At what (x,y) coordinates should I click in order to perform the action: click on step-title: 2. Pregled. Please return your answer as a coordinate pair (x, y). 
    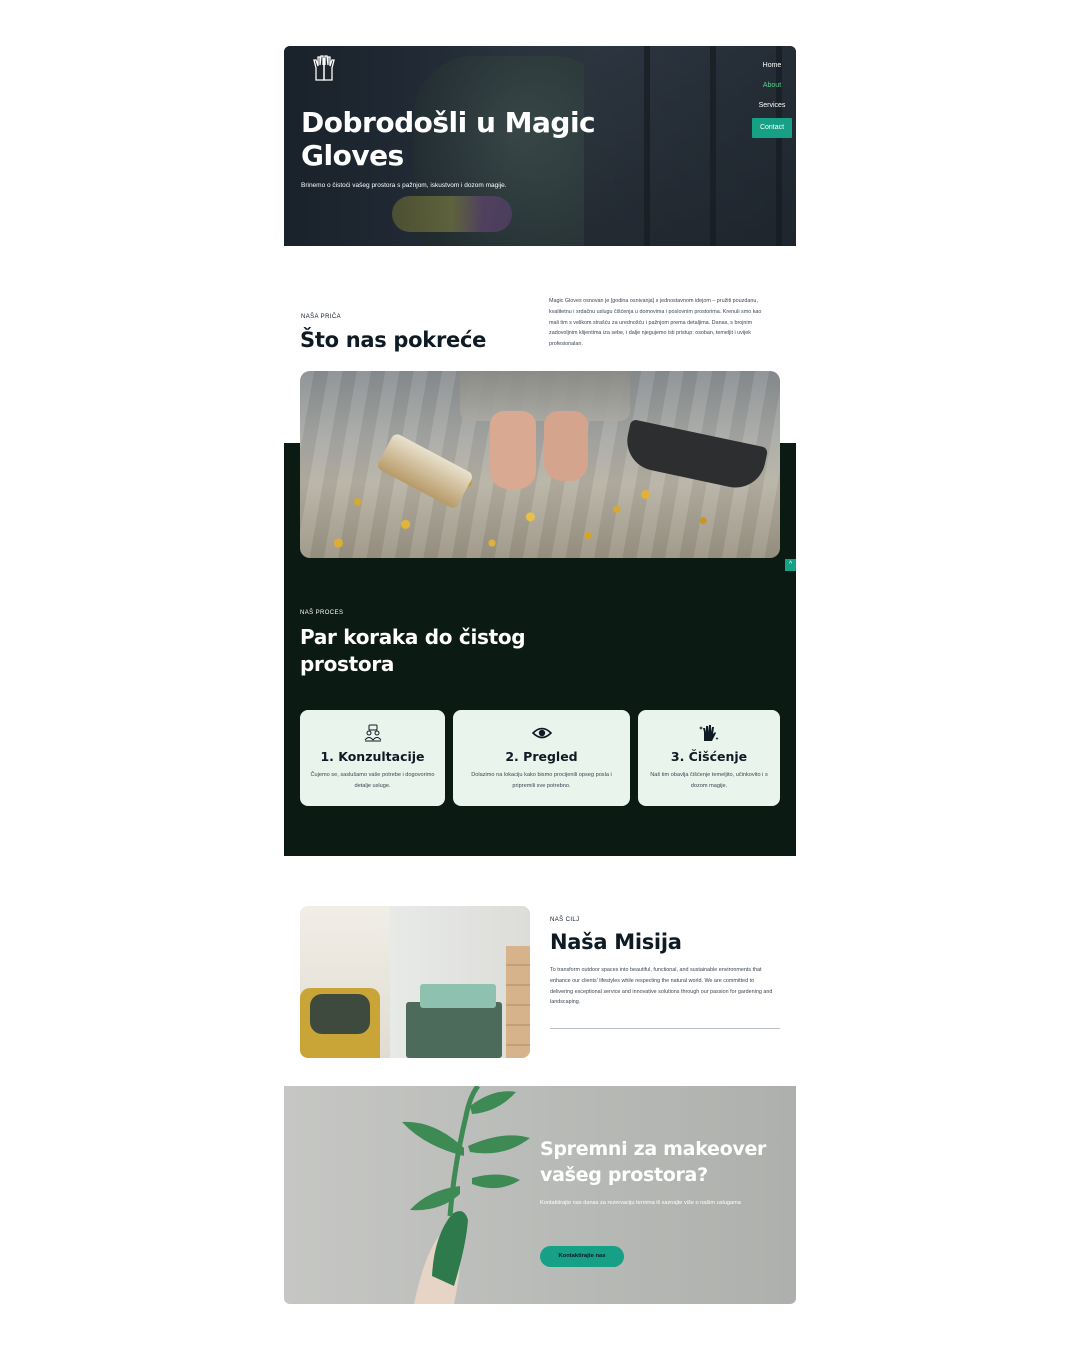
    Looking at the image, I should click on (541, 756).